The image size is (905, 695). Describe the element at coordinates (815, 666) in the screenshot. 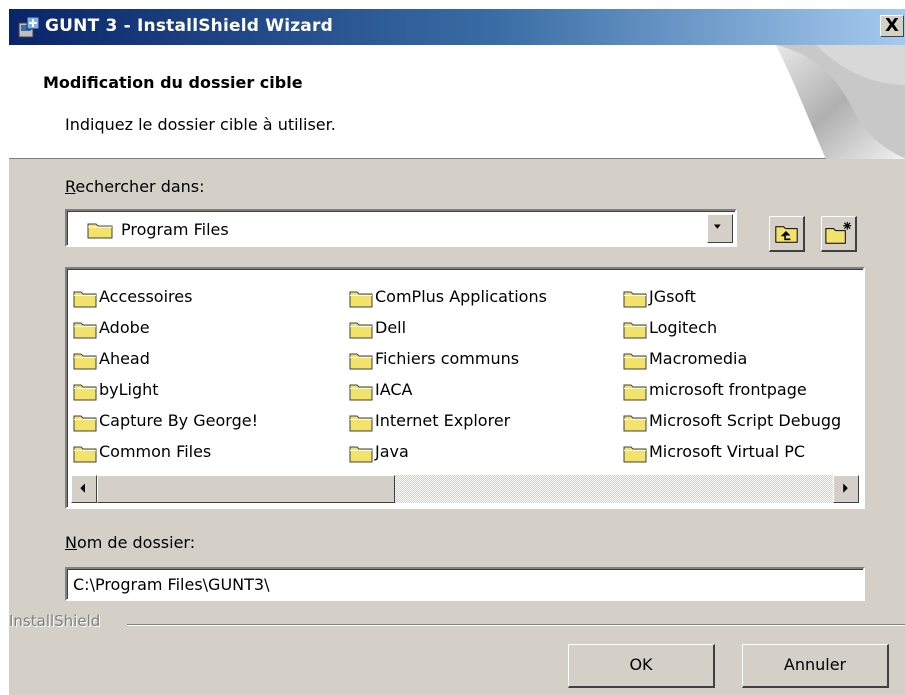

I see `cancel-button: Annuler` at that location.